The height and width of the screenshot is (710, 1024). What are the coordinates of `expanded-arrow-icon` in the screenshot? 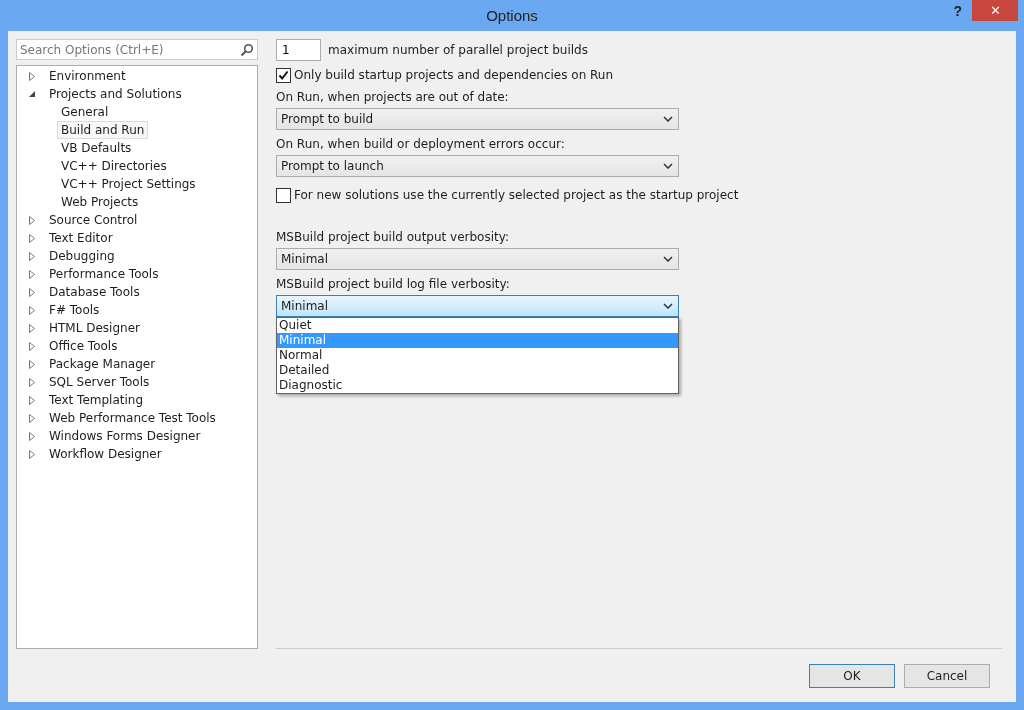 It's located at (32, 94).